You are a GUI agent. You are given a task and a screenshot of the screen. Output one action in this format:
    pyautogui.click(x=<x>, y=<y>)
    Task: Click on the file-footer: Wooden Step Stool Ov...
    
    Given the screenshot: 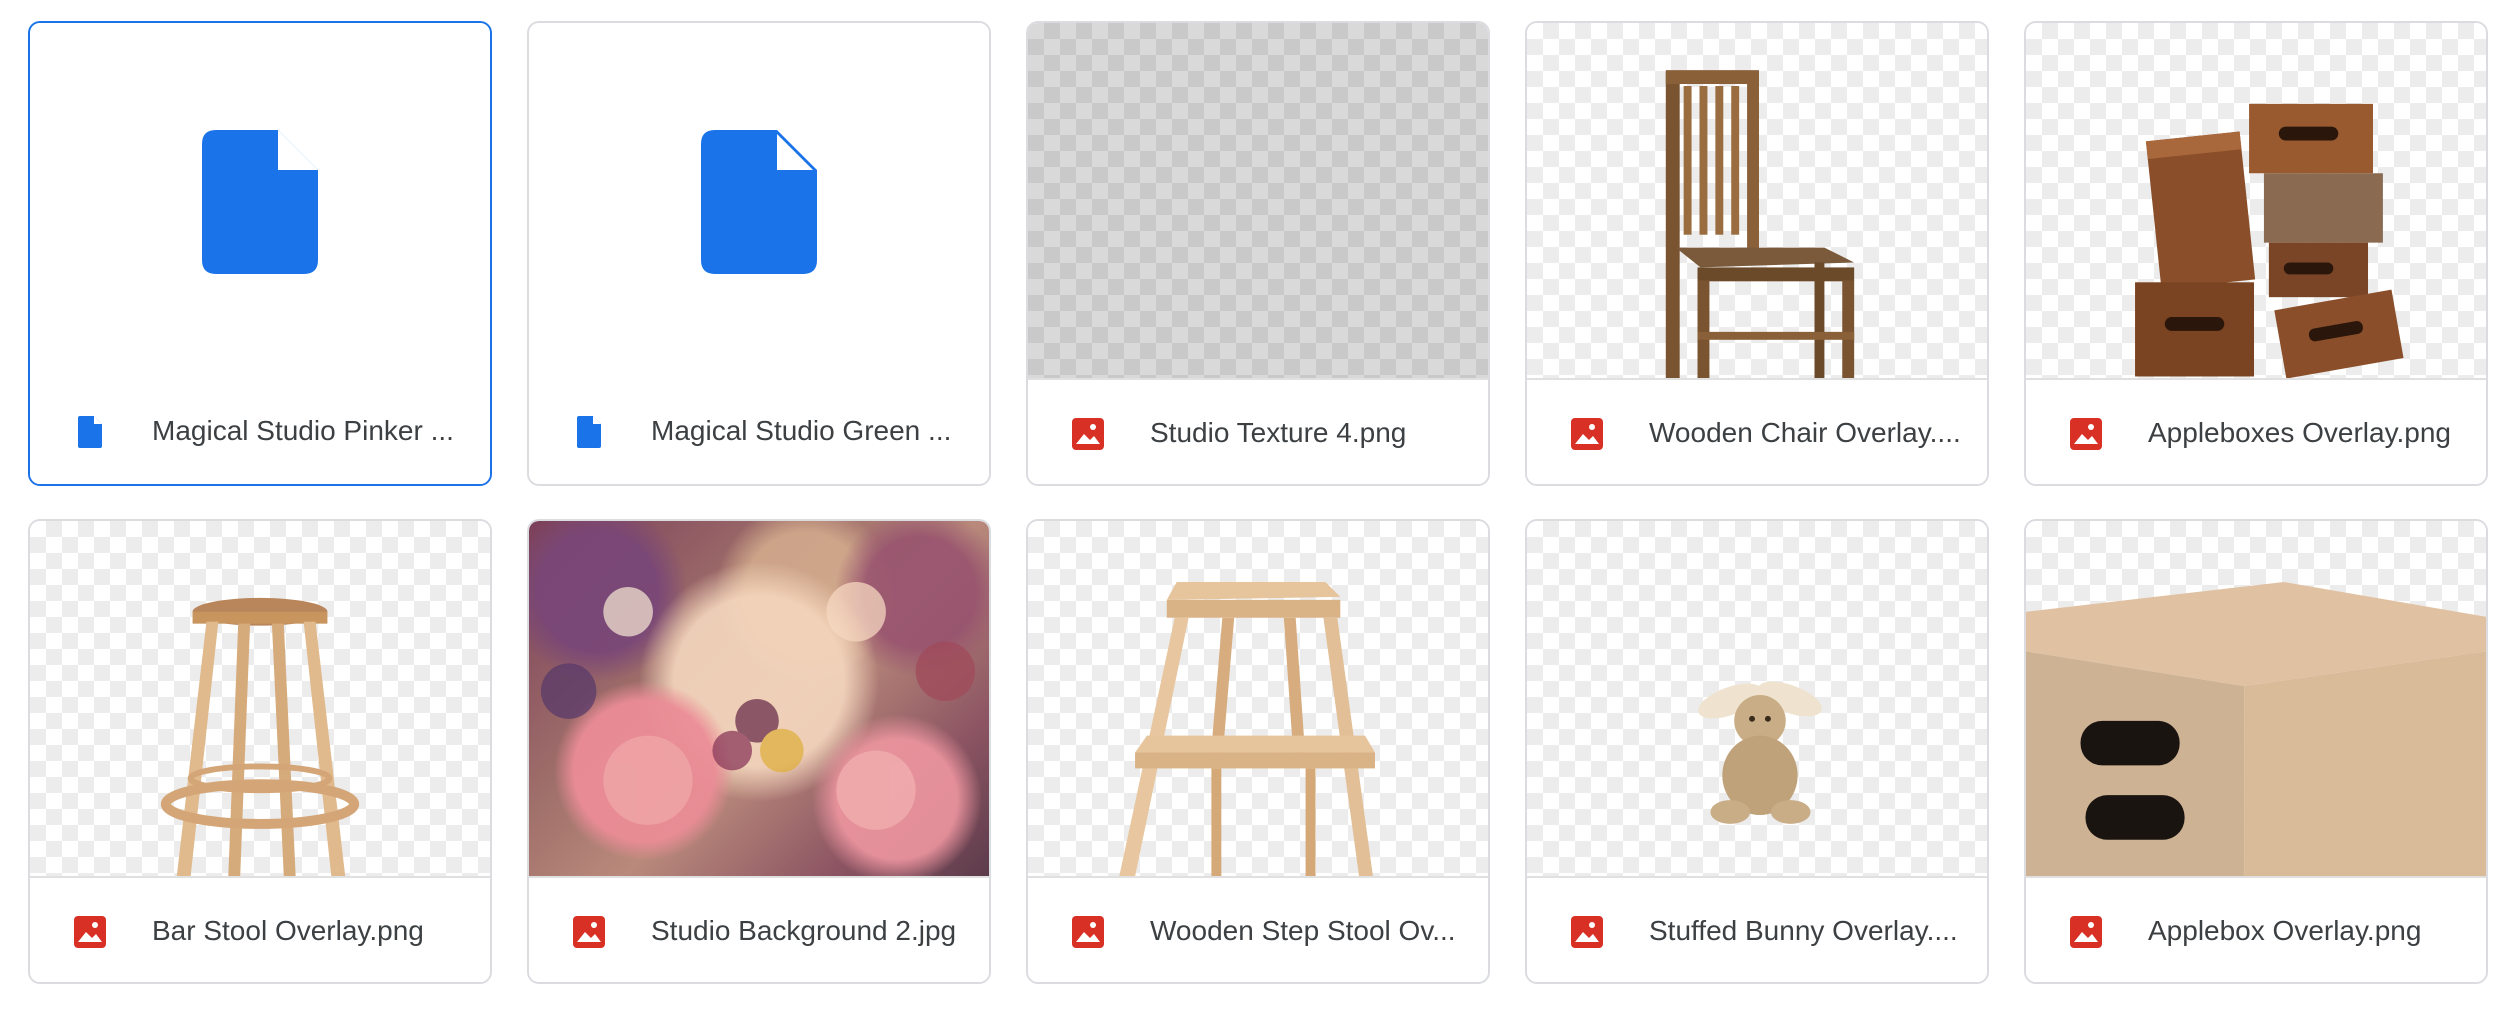 What is the action you would take?
    pyautogui.click(x=1258, y=929)
    